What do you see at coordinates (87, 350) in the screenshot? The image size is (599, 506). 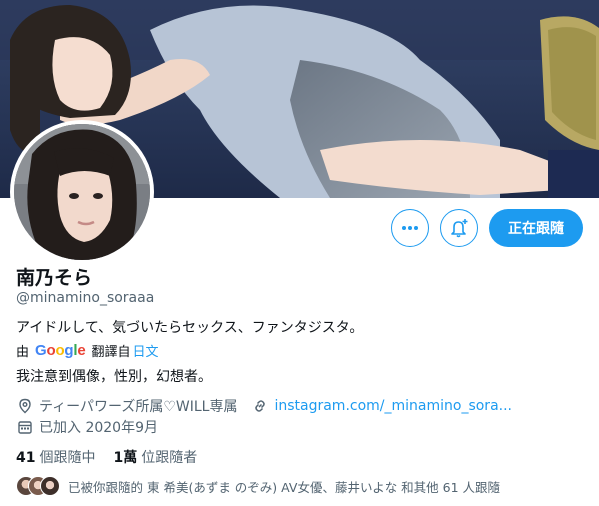 I see `translation-attribution: 由 Google 翻譯自 日文` at bounding box center [87, 350].